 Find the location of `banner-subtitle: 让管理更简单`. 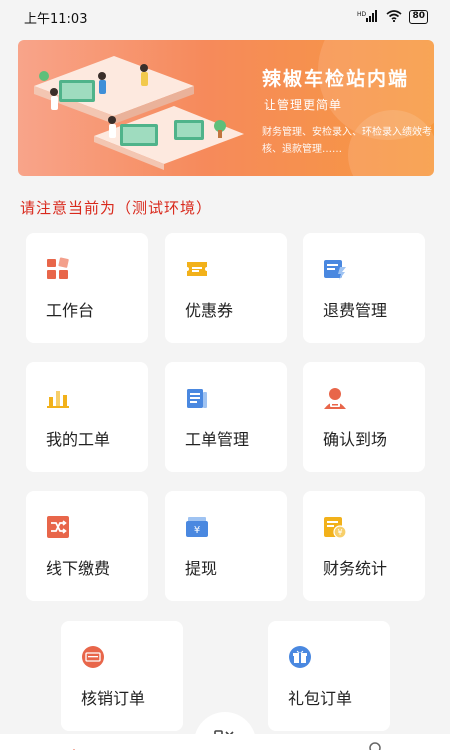

banner-subtitle: 让管理更简单 is located at coordinates (303, 105).